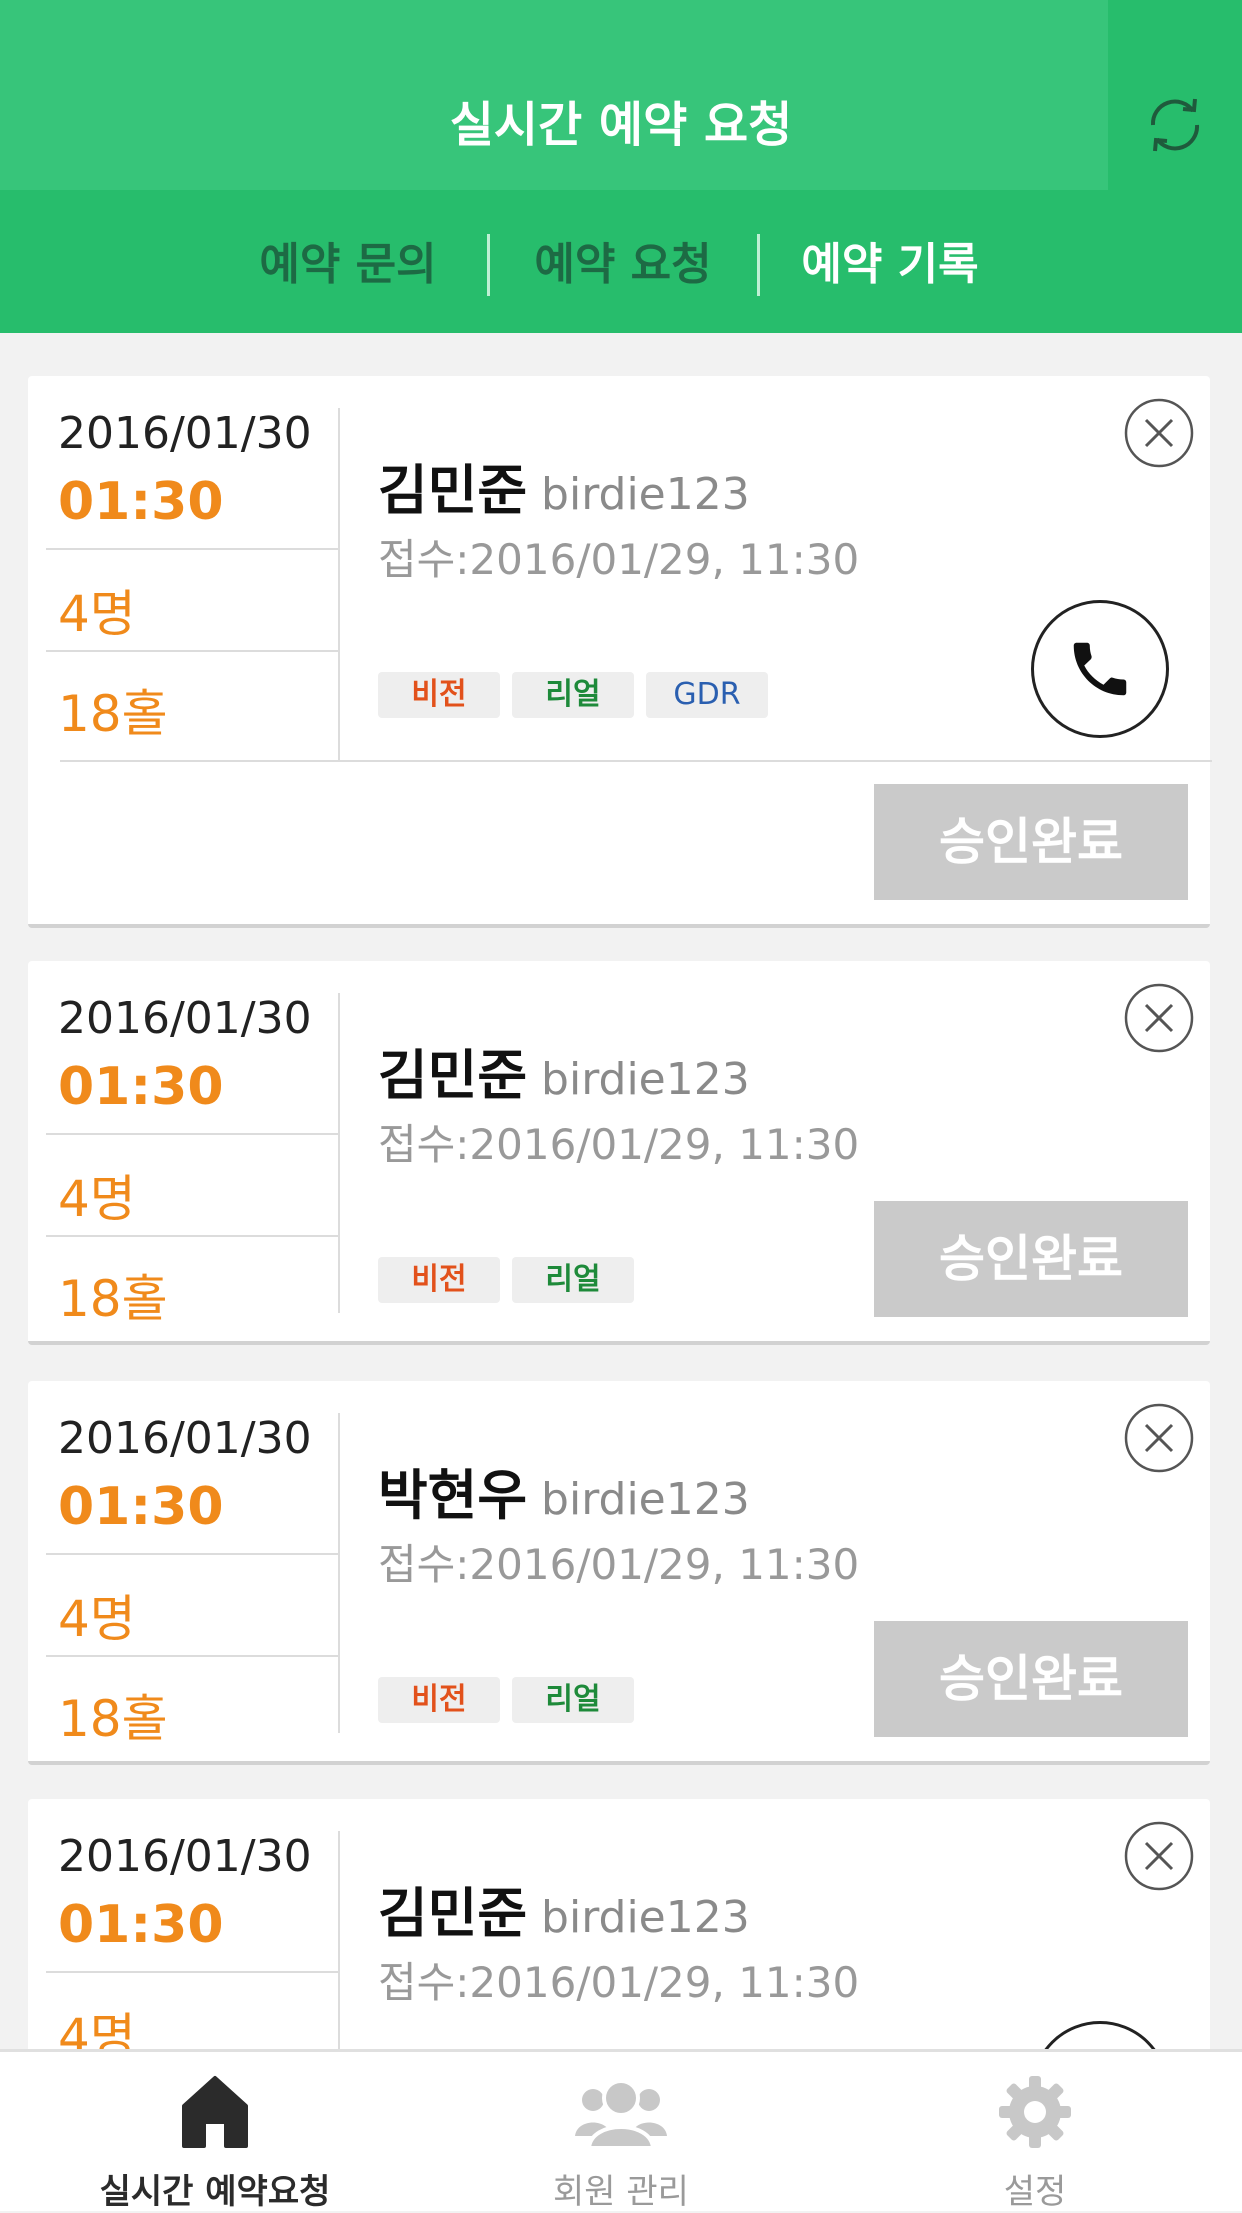 The width and height of the screenshot is (1242, 2213). Describe the element at coordinates (707, 695) in the screenshot. I see `tag-gdr: GDR` at that location.